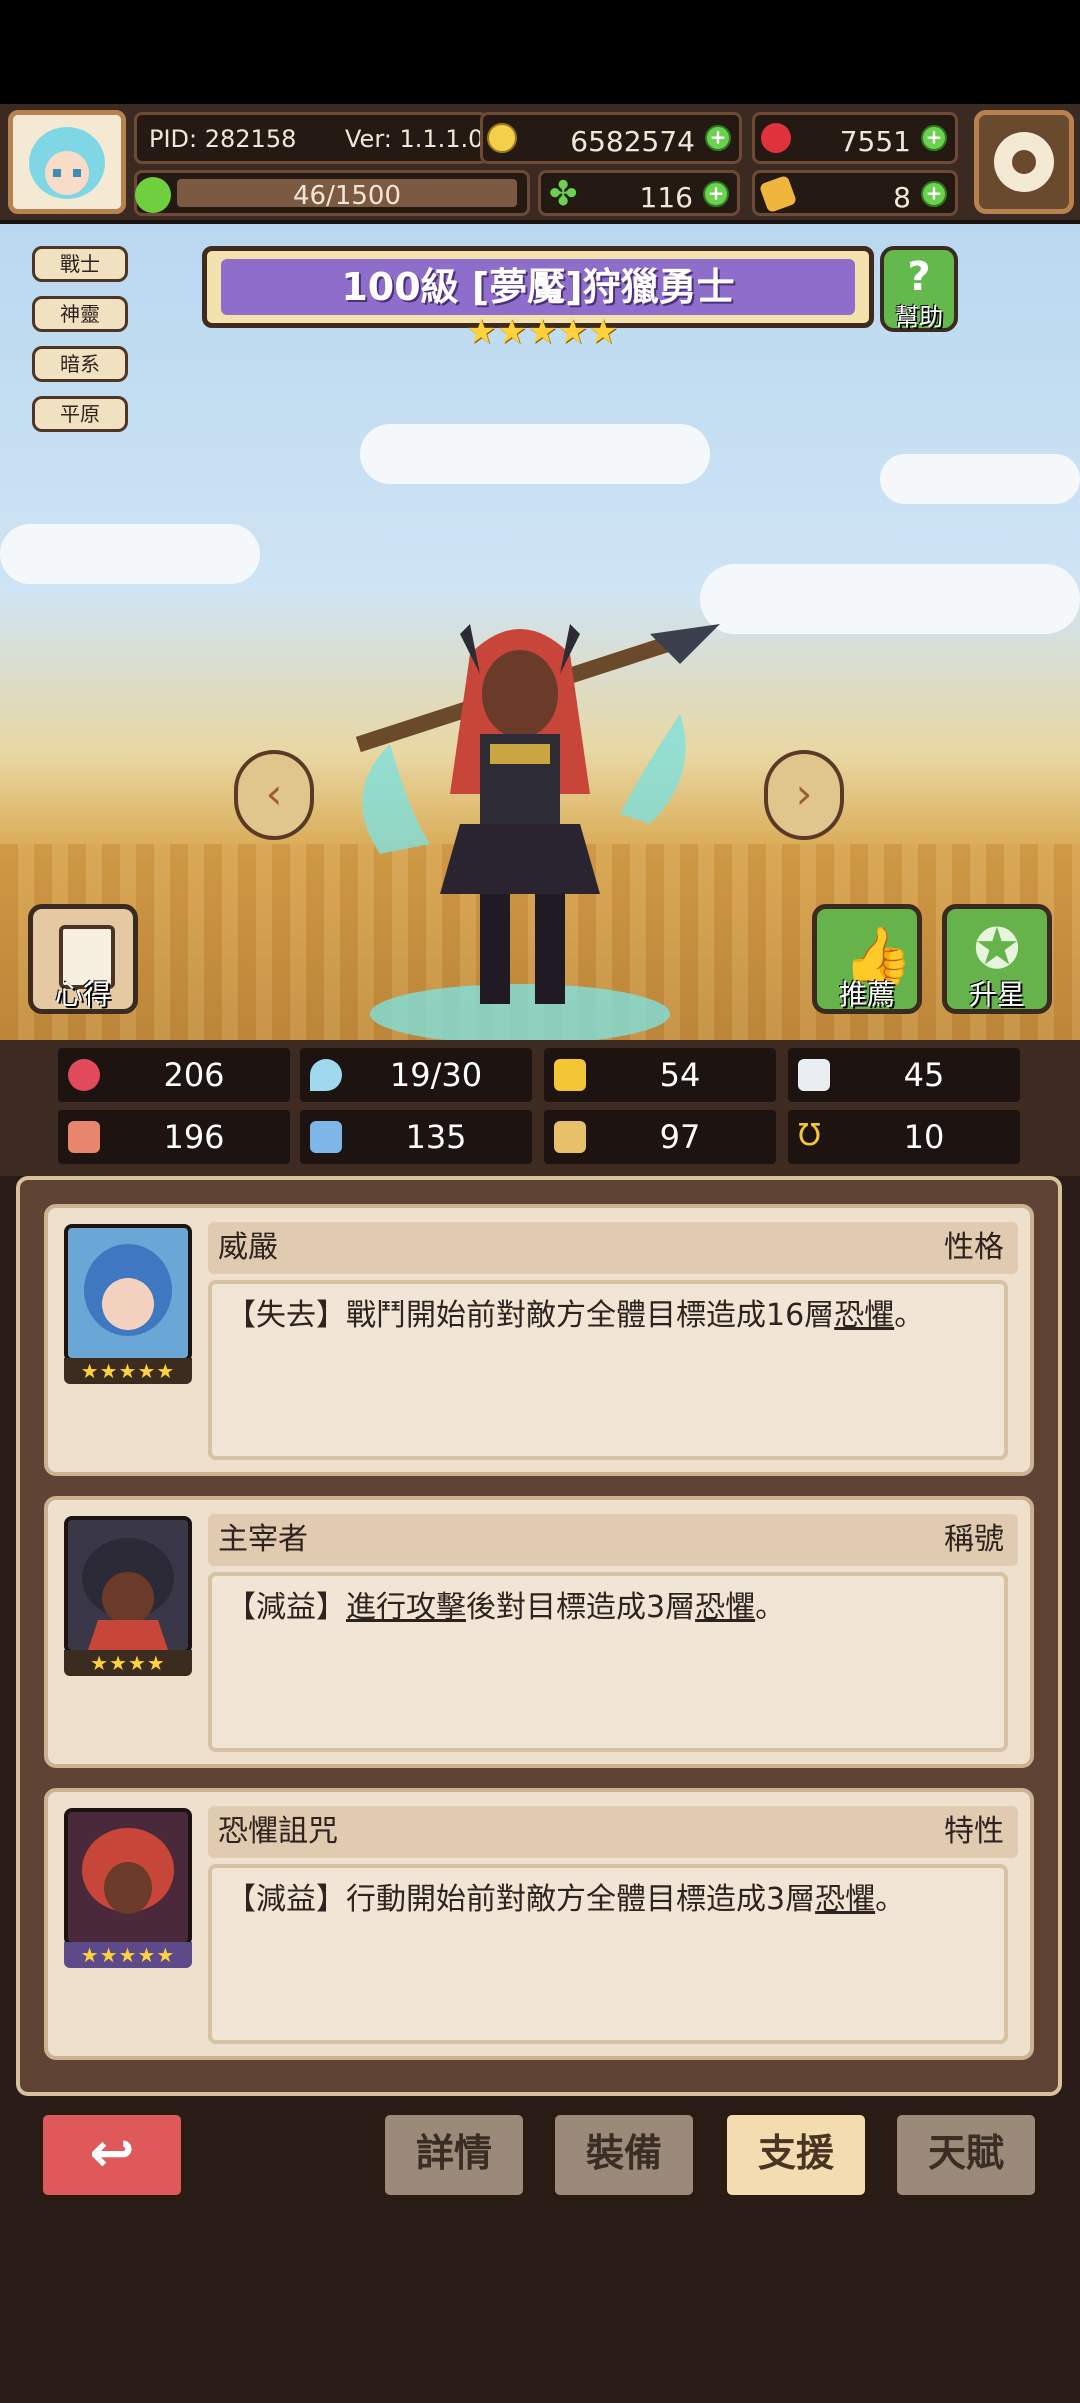 The height and width of the screenshot is (2403, 1080). Describe the element at coordinates (502, 138) in the screenshot. I see `gold-coin-icon` at that location.